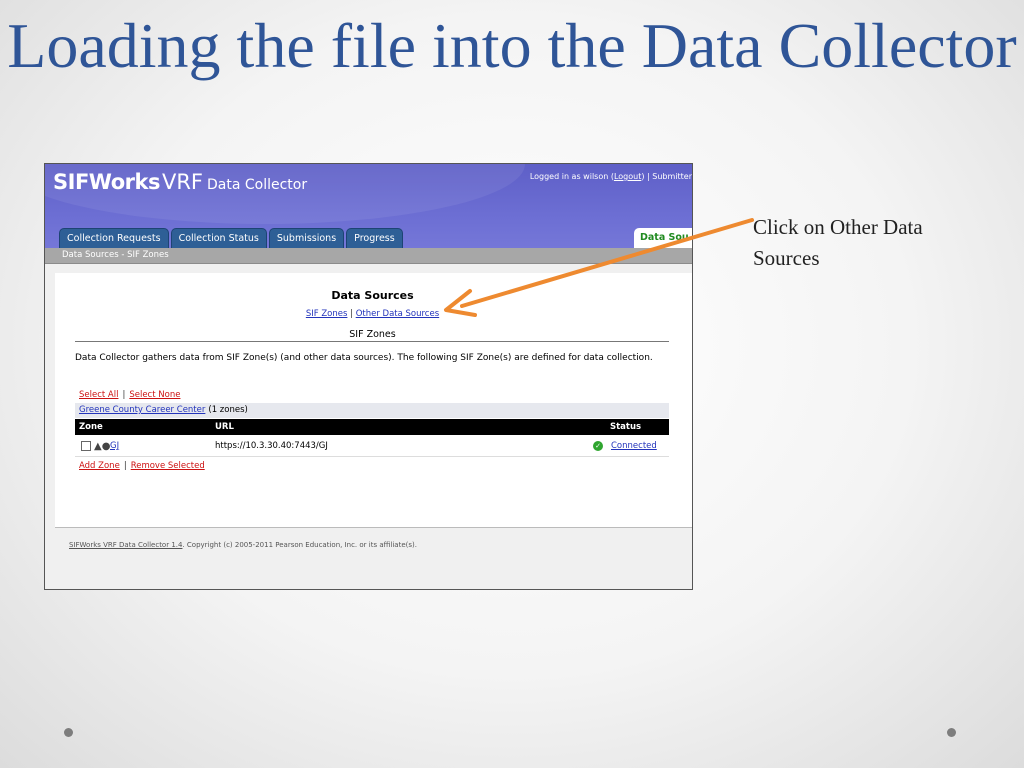  What do you see at coordinates (115, 255) in the screenshot?
I see `breadcrumb-text: Data Sources - SIF Zones` at bounding box center [115, 255].